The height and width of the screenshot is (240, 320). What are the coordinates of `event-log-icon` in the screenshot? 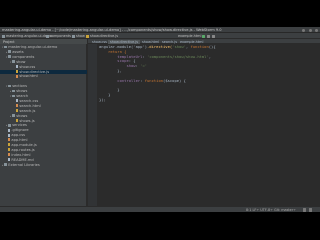 It's located at (310, 210).